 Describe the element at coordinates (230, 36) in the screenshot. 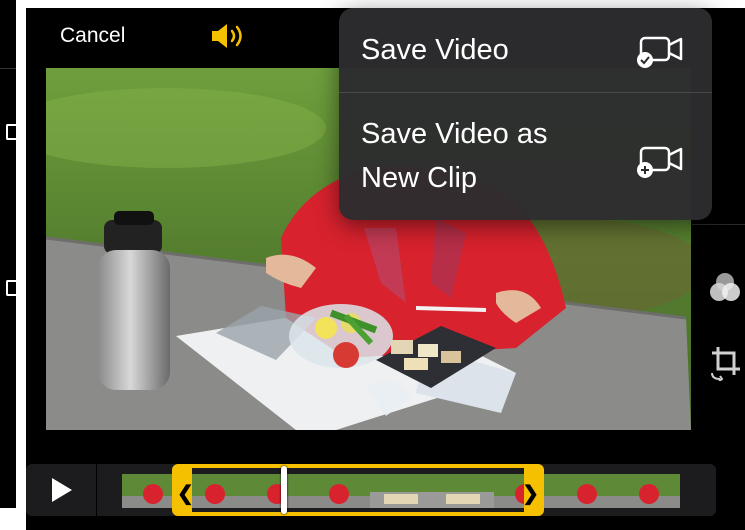

I see `speaker-icon` at that location.